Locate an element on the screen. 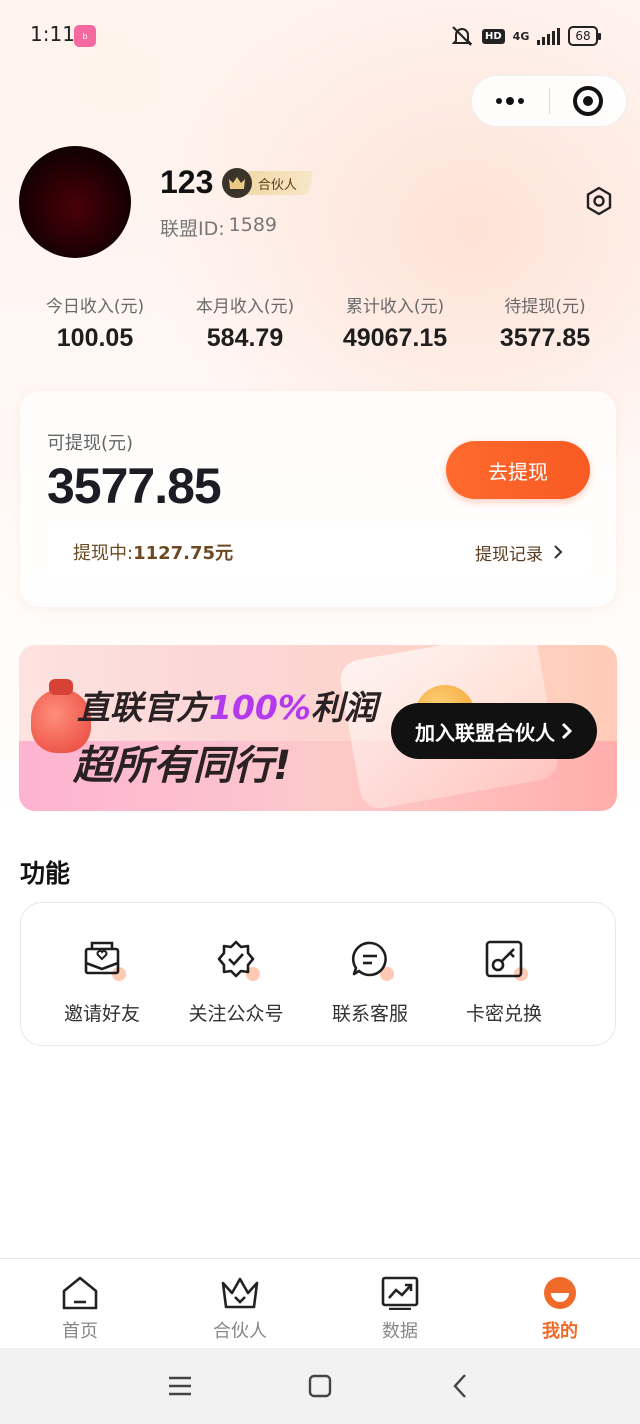 This screenshot has height=1424, width=640. avatar is located at coordinates (75, 202).